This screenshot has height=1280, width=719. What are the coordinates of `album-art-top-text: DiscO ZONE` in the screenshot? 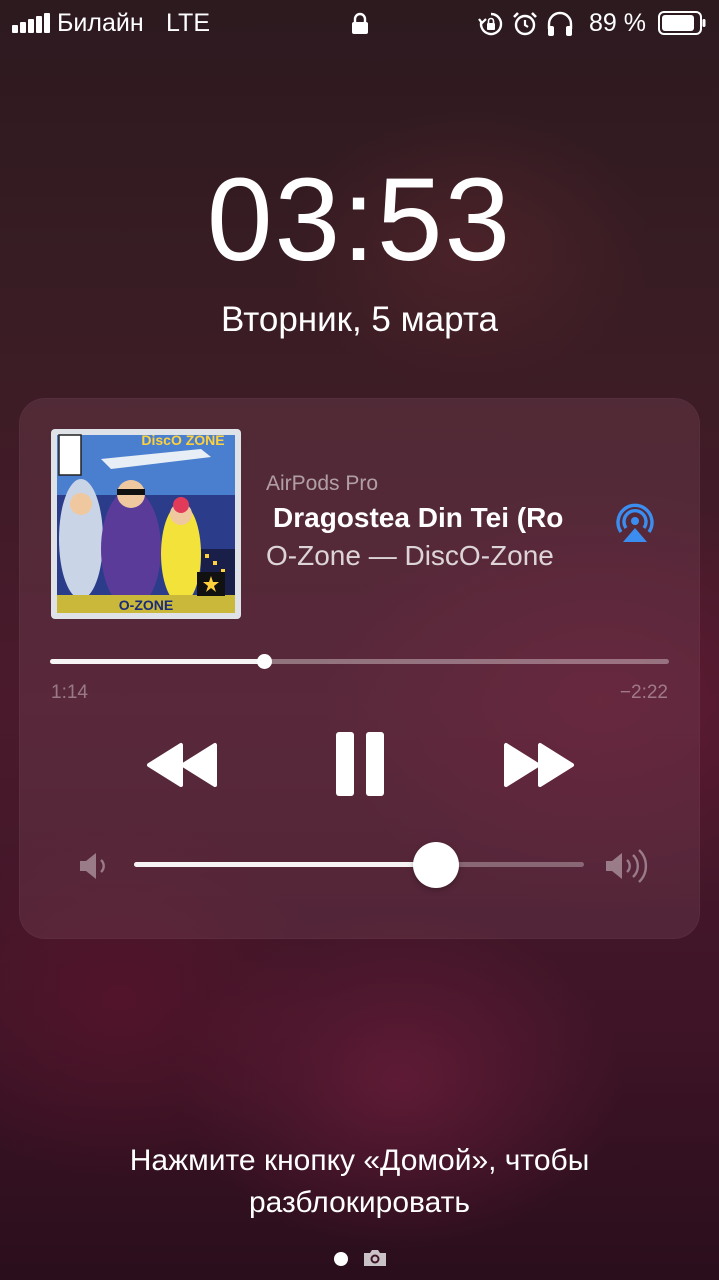 It's located at (182, 440).